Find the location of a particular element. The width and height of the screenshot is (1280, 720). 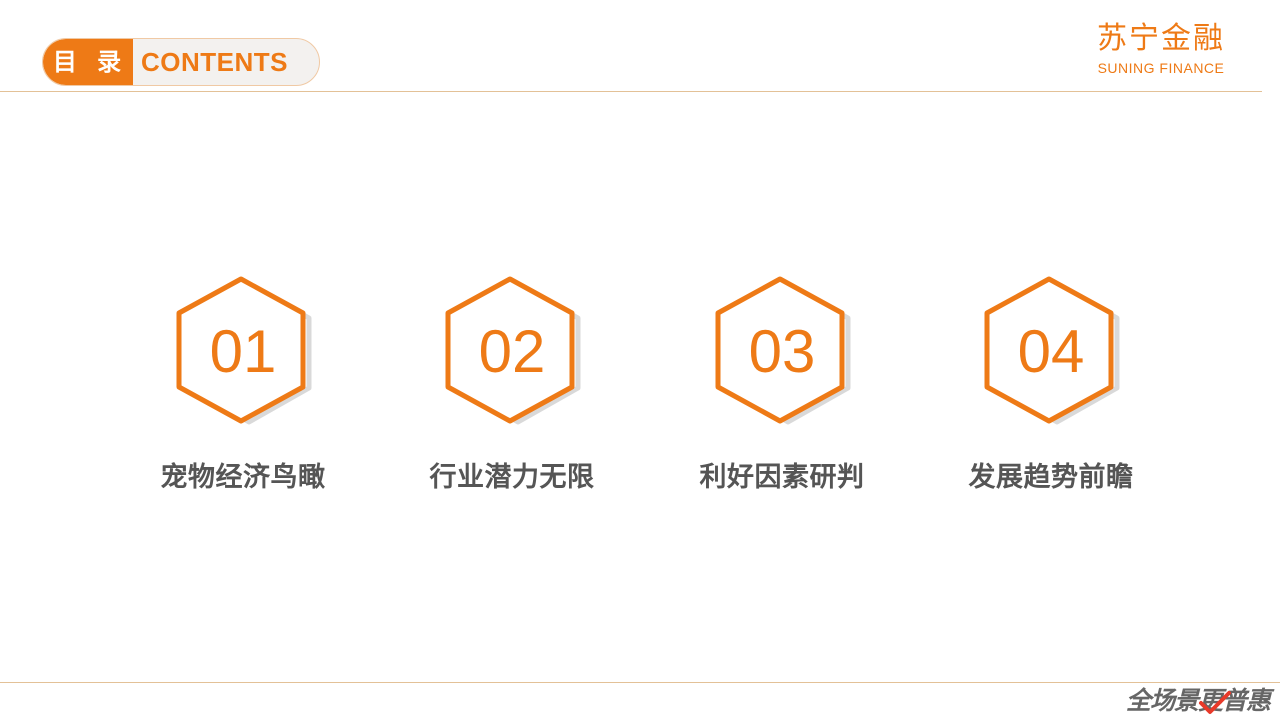

hexagon-badge: 01 is located at coordinates (243, 351).